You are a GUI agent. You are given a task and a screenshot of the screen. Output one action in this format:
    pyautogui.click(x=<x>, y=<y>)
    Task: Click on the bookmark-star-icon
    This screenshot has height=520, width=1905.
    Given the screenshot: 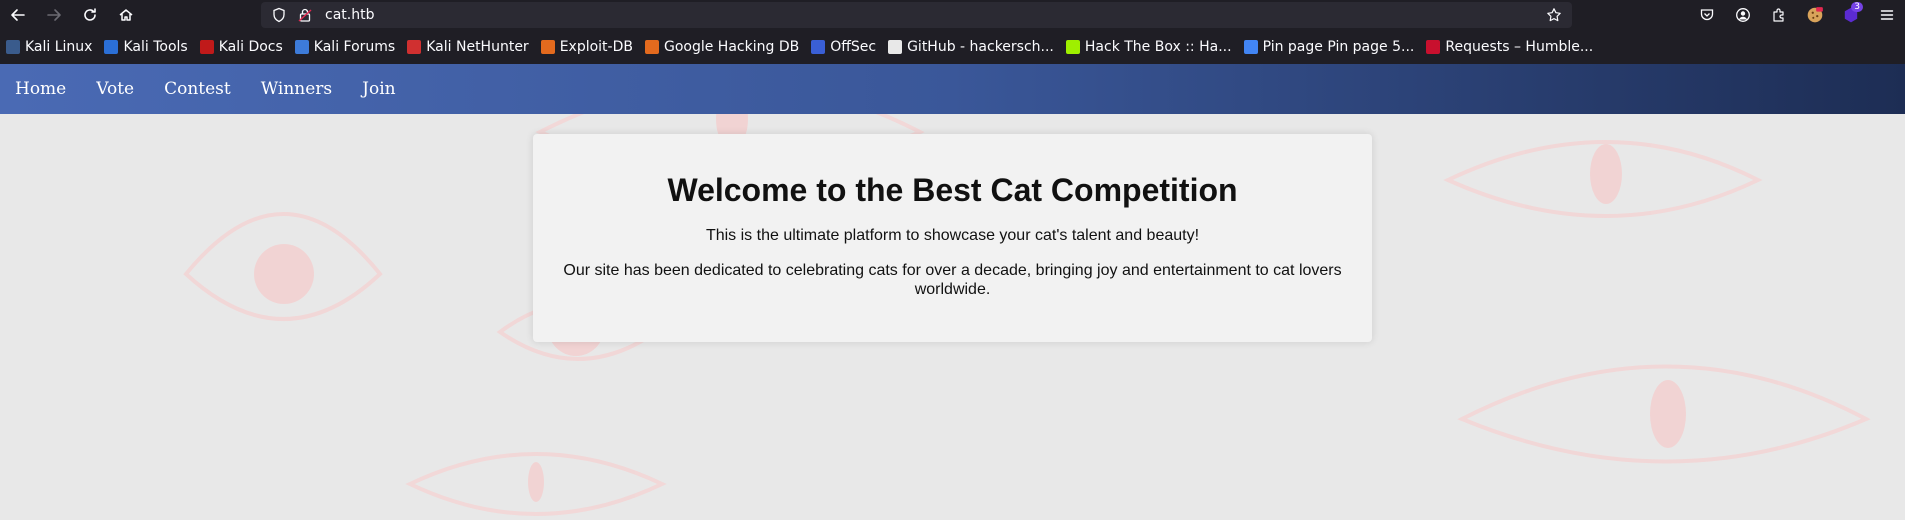 What is the action you would take?
    pyautogui.click(x=1554, y=15)
    